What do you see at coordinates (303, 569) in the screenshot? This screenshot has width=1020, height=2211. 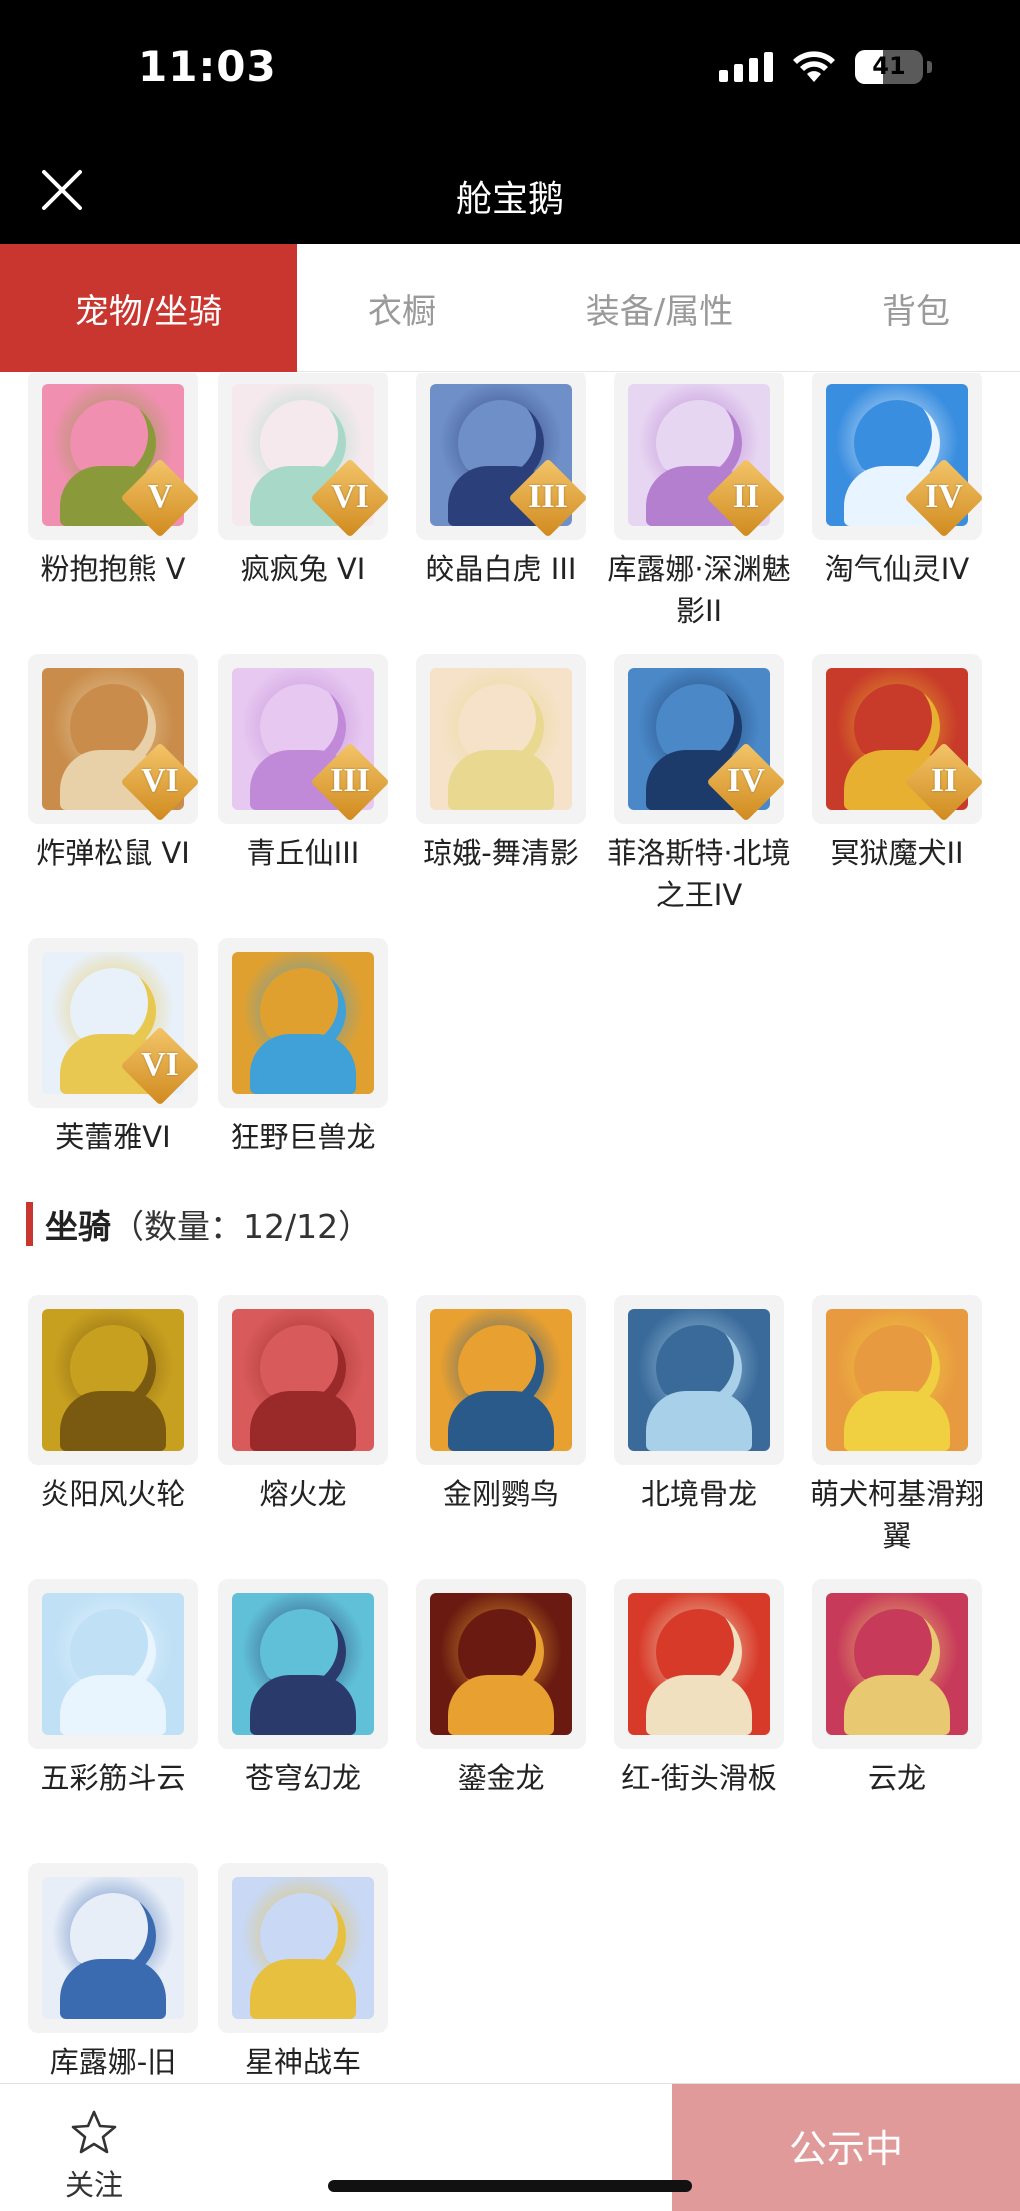 I see `item-label: 疯疯兔 VI` at bounding box center [303, 569].